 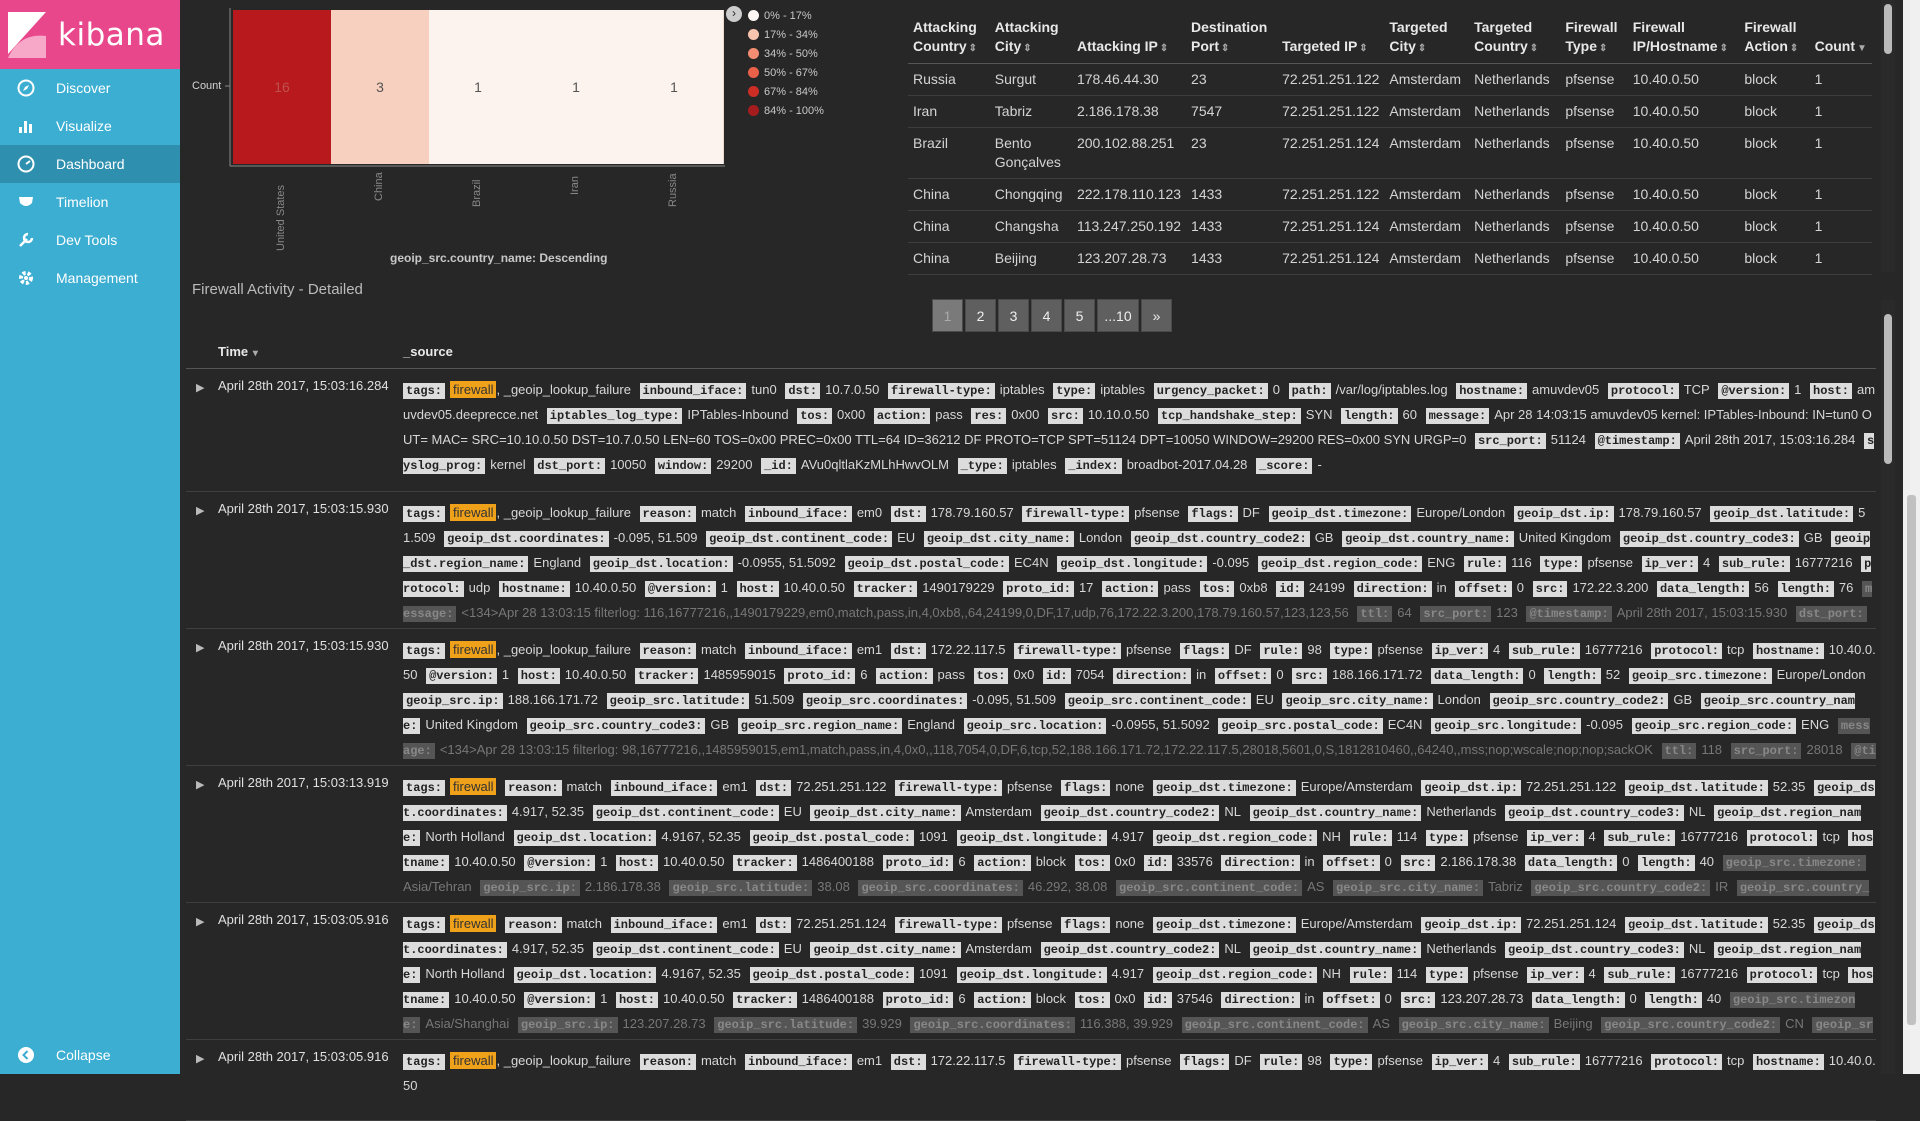 What do you see at coordinates (1243, 1060) in the screenshot?
I see `field-value: DF` at bounding box center [1243, 1060].